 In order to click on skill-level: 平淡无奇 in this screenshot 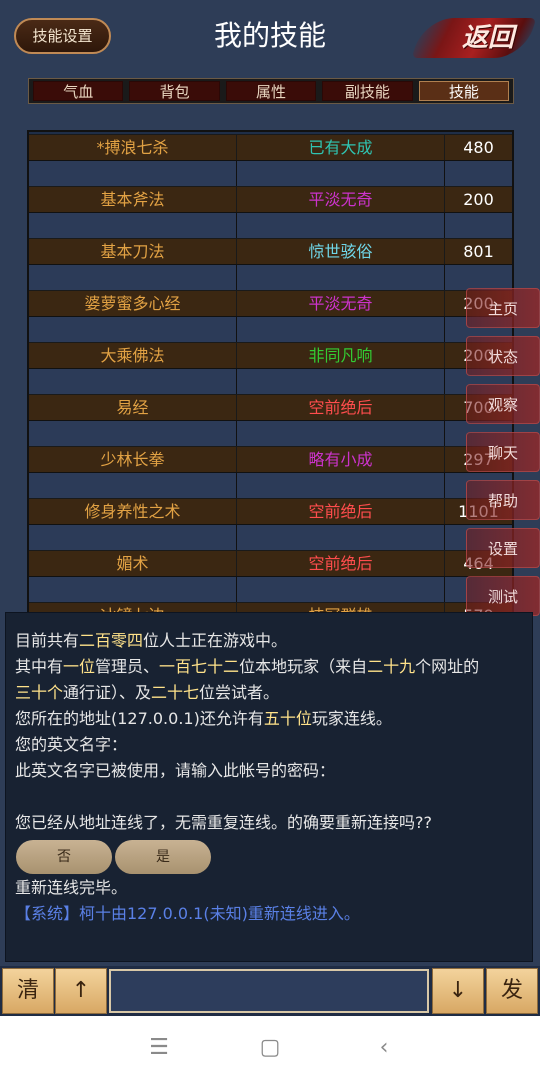, I will do `click(341, 303)`.